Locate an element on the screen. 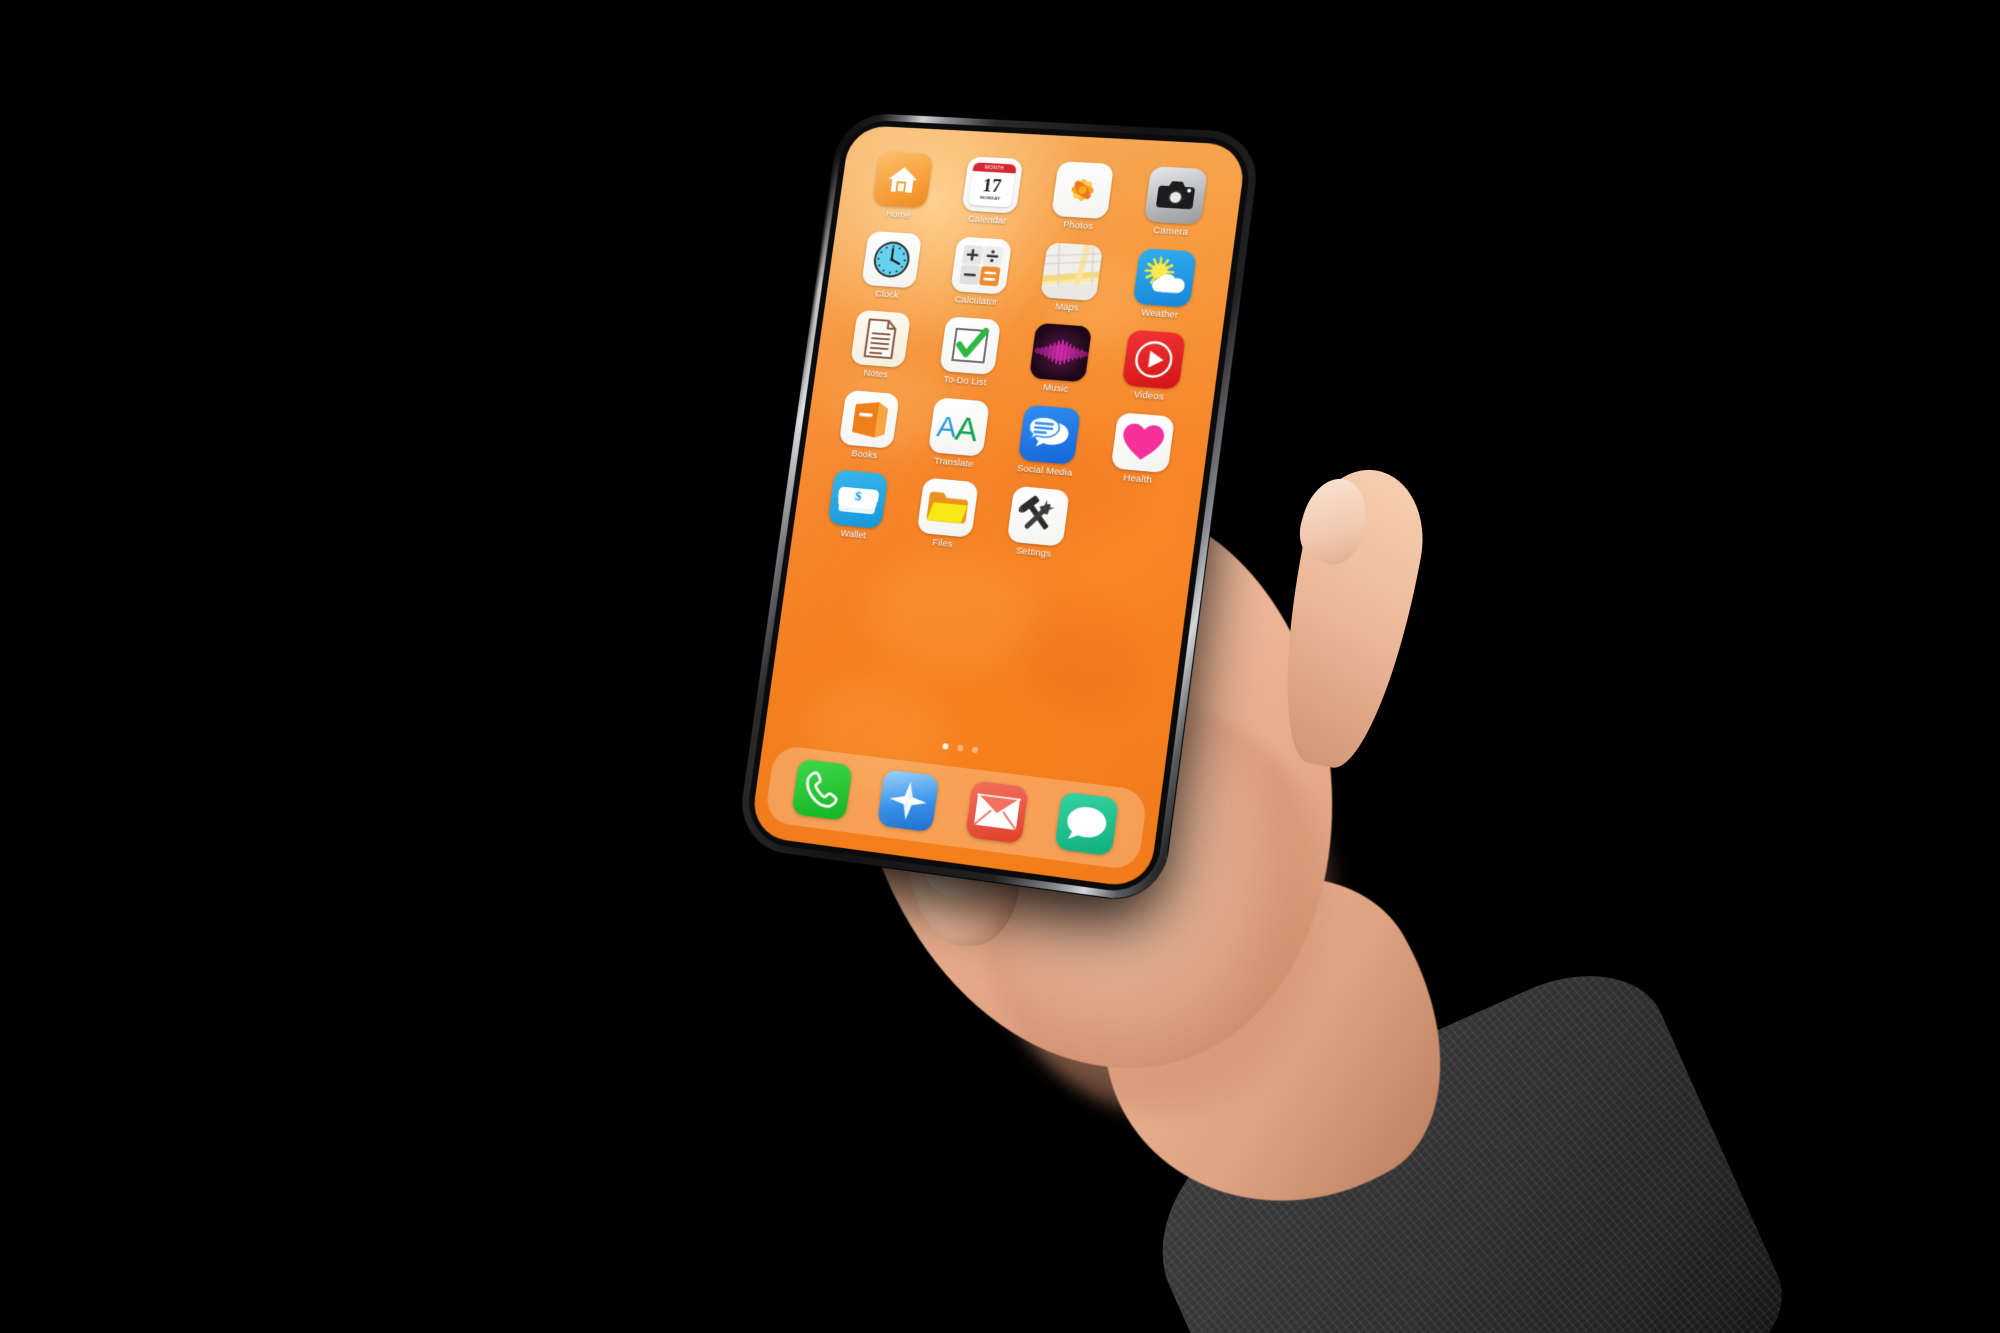 The image size is (2000, 1333). calculator-icon is located at coordinates (981, 265).